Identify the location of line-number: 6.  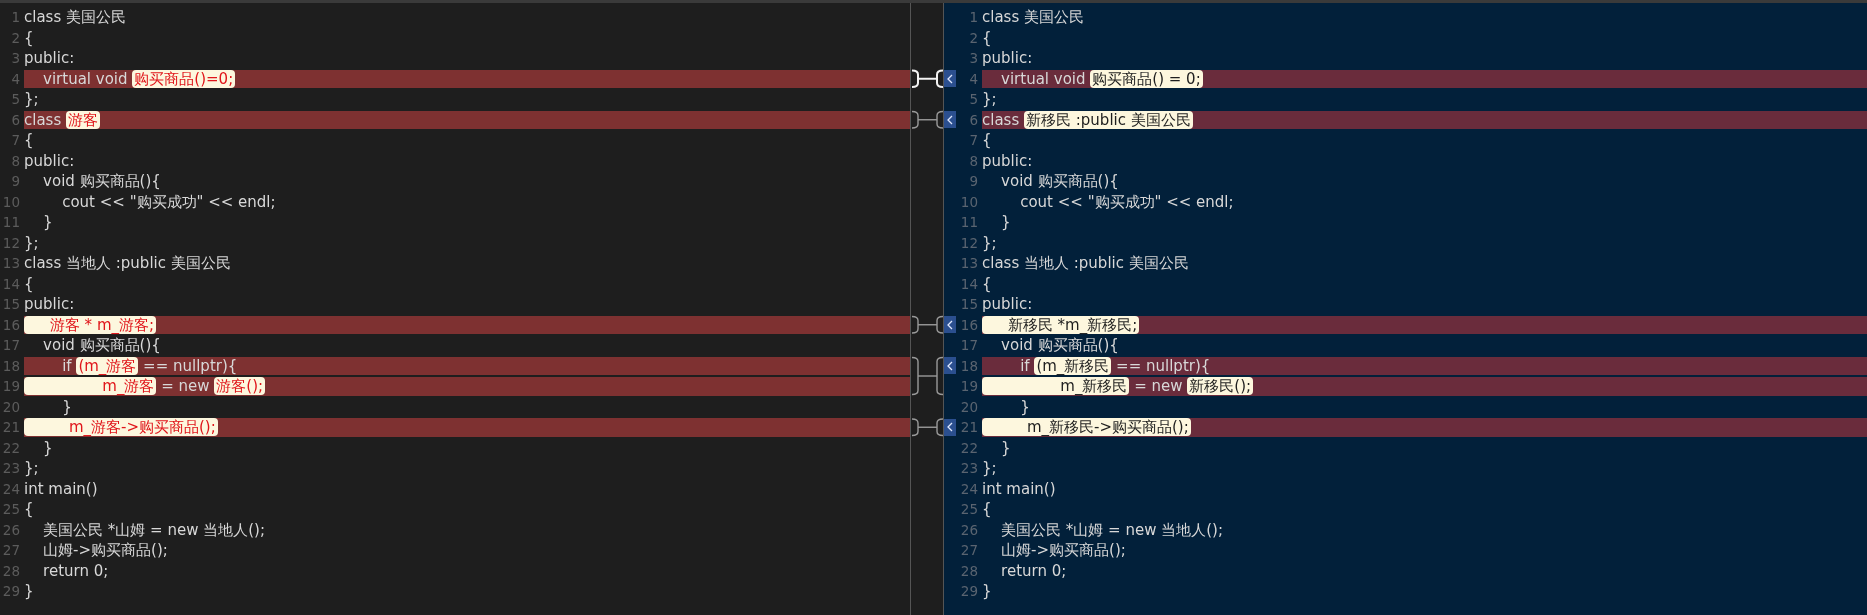
(15, 120).